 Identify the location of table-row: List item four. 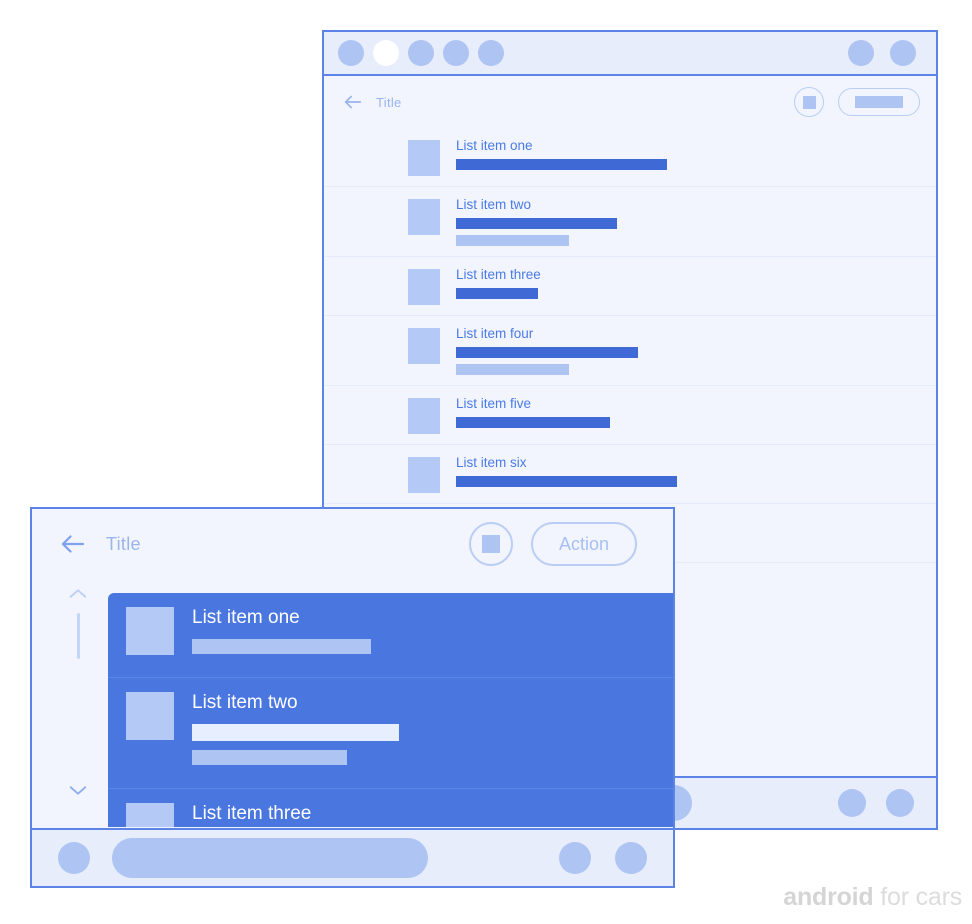
(630, 351).